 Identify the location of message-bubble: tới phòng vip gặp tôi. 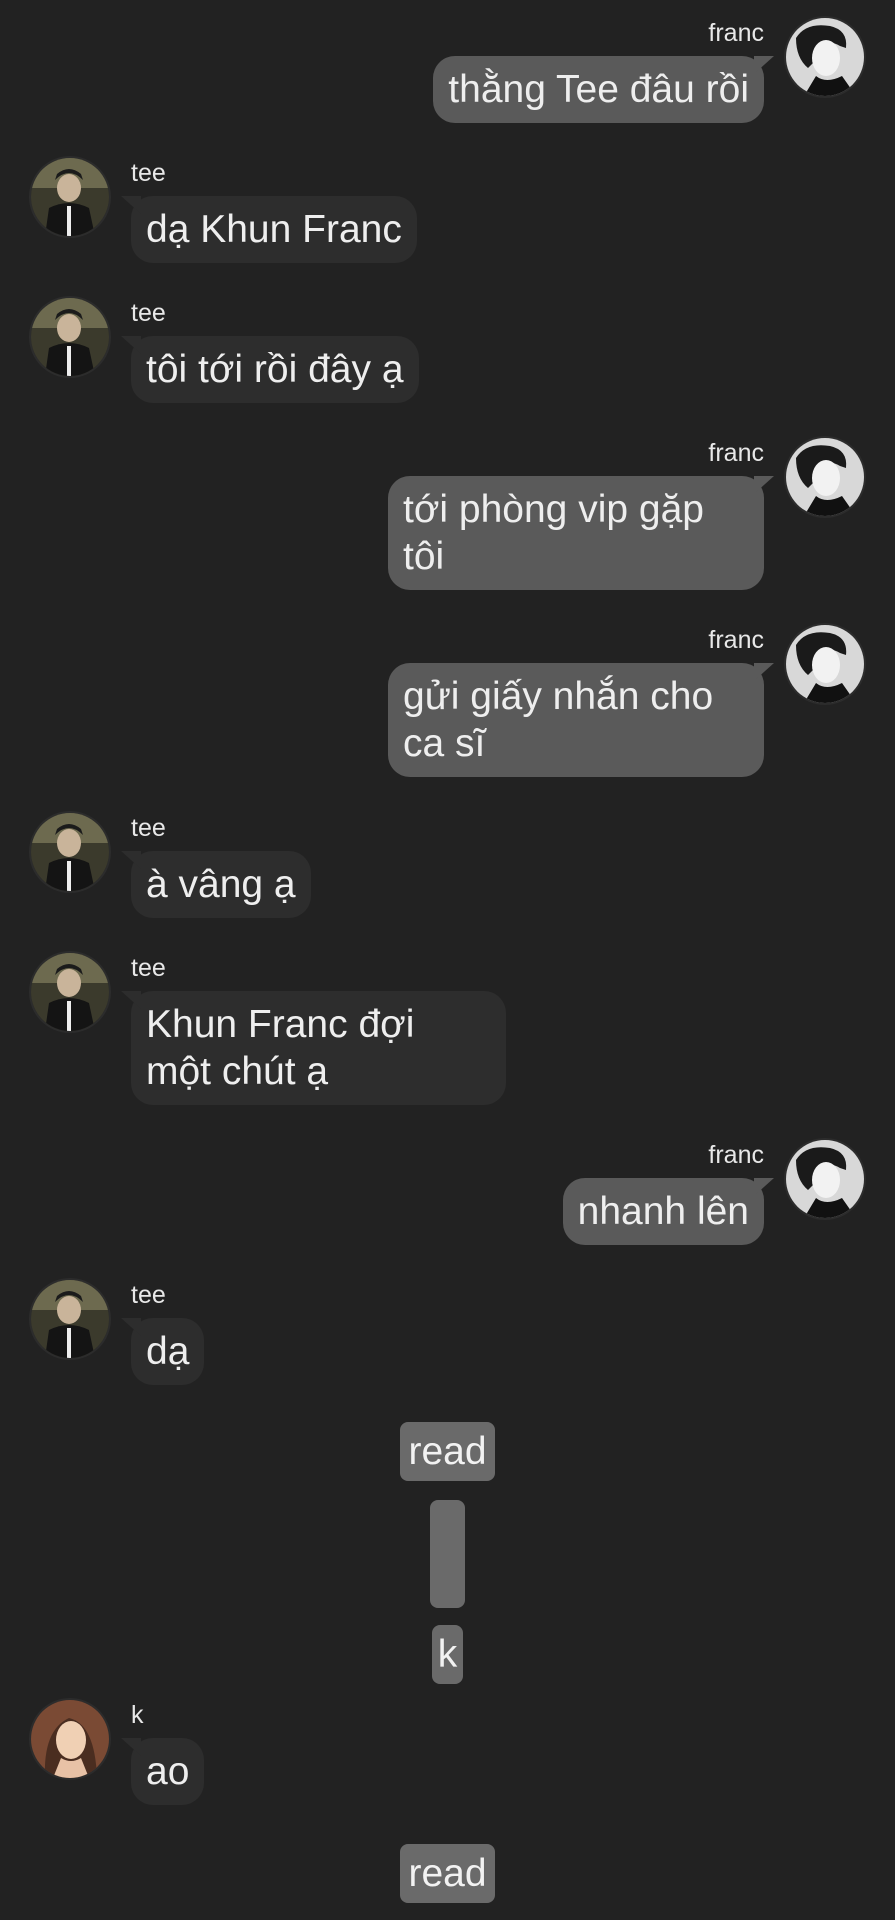
(576, 533).